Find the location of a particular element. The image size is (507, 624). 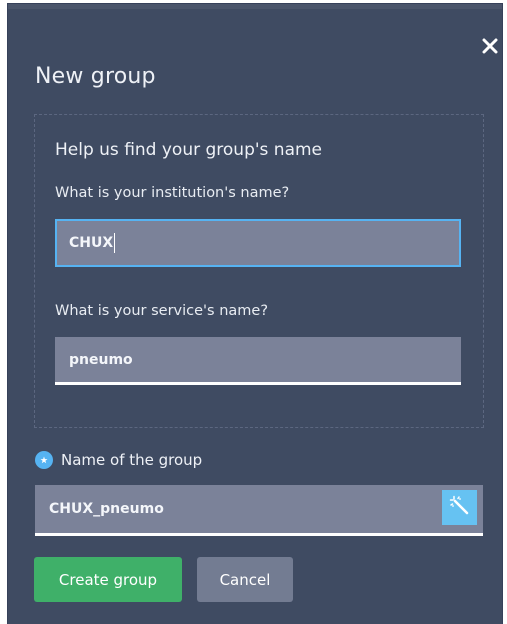

group-name-value: CHUX_pneumo is located at coordinates (106, 509).